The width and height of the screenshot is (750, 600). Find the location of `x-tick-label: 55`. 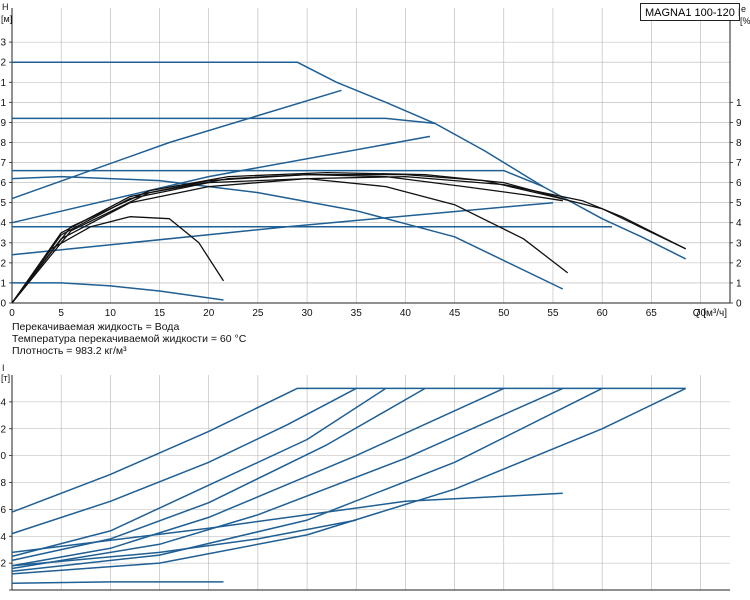

x-tick-label: 55 is located at coordinates (553, 313).